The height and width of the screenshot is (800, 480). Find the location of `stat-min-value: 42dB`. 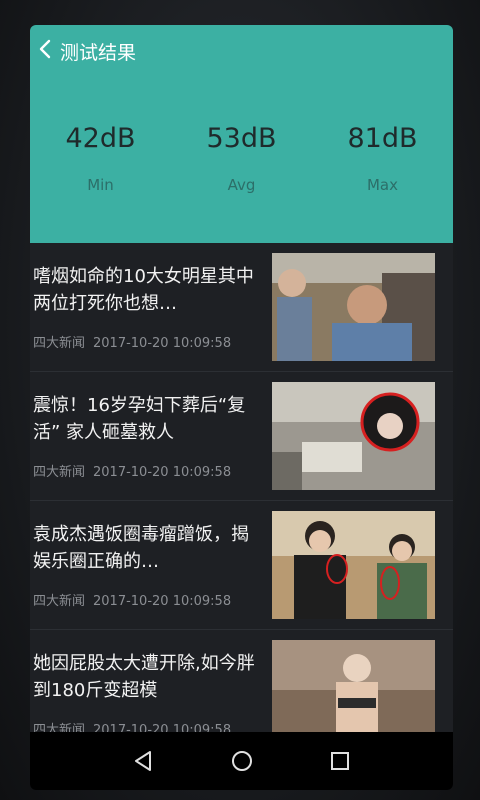

stat-min-value: 42dB is located at coordinates (100, 138).